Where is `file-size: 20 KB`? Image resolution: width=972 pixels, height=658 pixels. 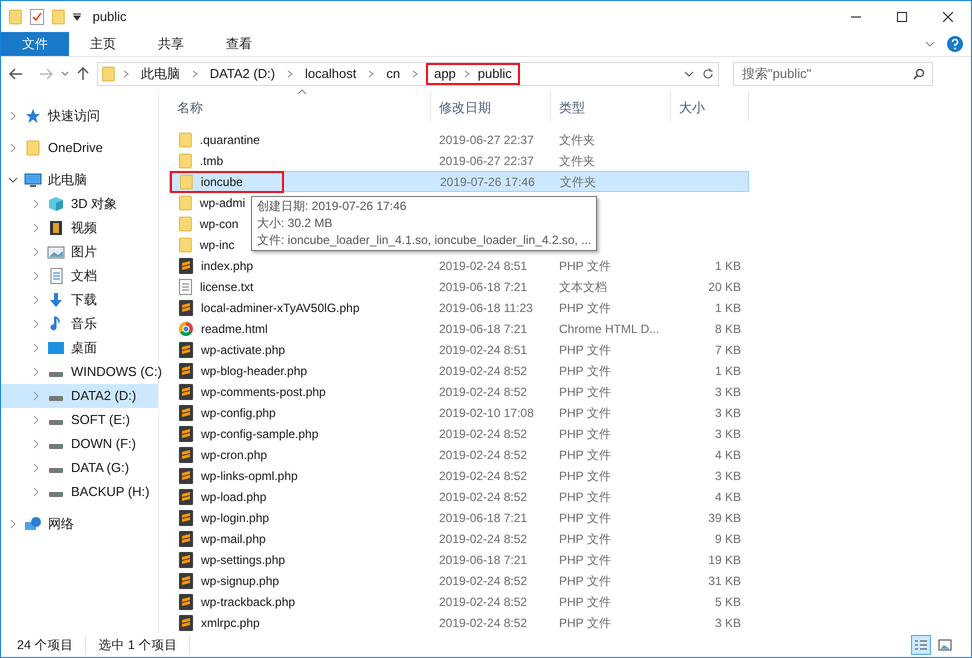
file-size: 20 KB is located at coordinates (724, 287).